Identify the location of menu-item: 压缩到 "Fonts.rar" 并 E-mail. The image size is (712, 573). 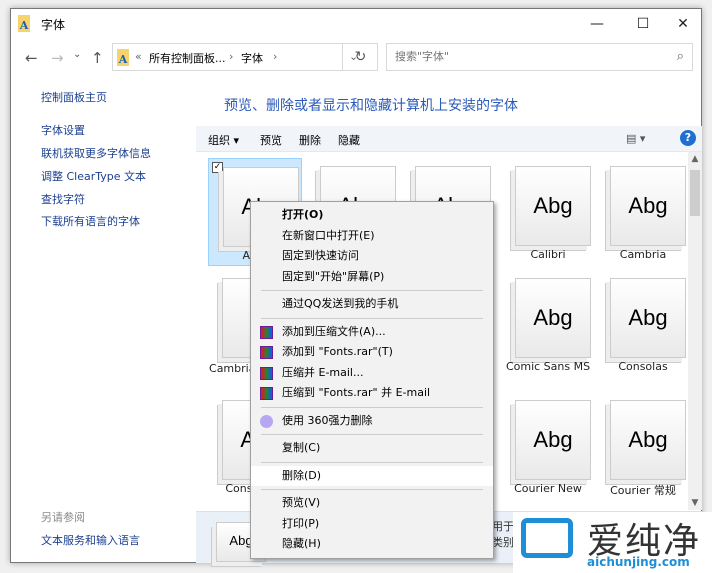
(372, 393).